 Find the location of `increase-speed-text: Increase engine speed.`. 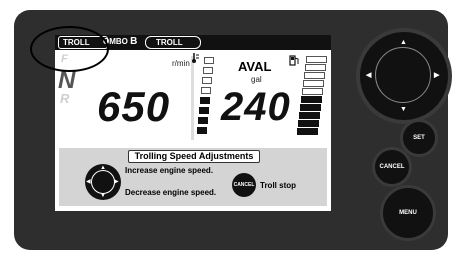

increase-speed-text: Increase engine speed. is located at coordinates (169, 170).